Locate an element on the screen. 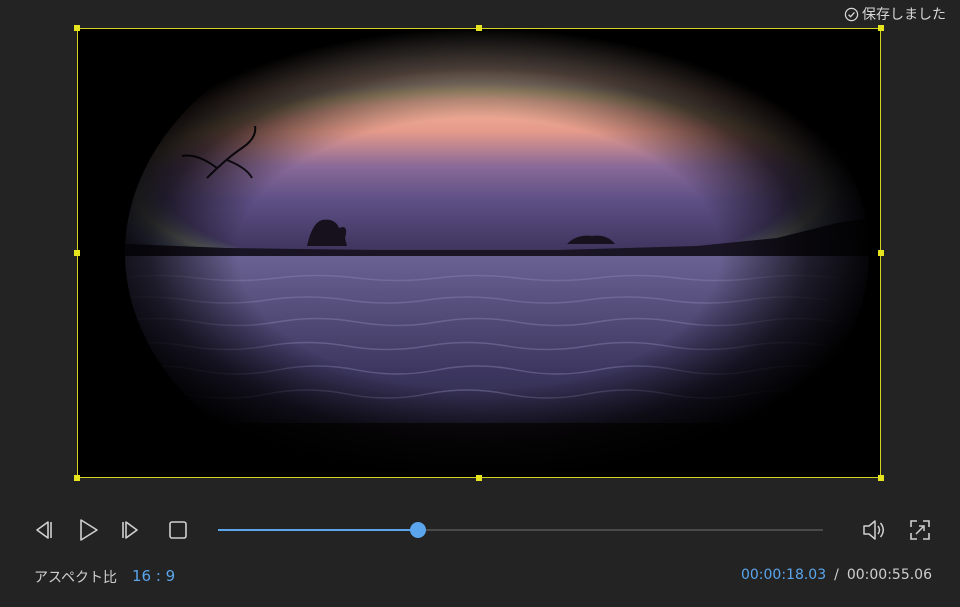  seek-progress is located at coordinates (318, 530).